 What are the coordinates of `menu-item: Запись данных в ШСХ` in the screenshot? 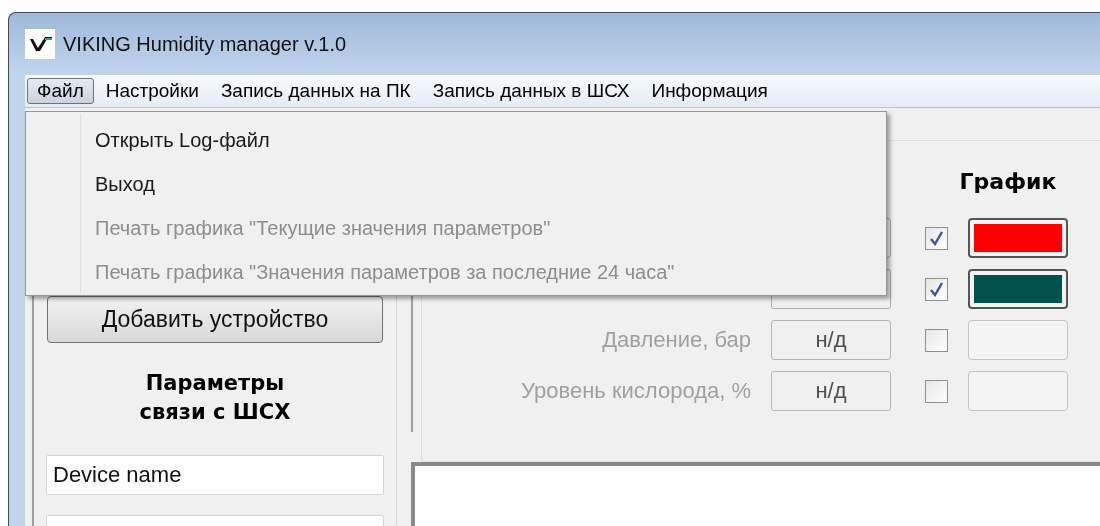 It's located at (531, 91).